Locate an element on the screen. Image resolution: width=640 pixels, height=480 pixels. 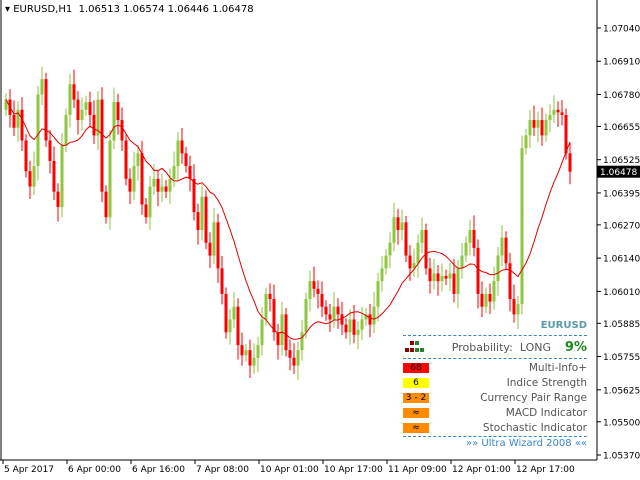
indicator-row: ≈ MACD Indicator is located at coordinates (495, 412).